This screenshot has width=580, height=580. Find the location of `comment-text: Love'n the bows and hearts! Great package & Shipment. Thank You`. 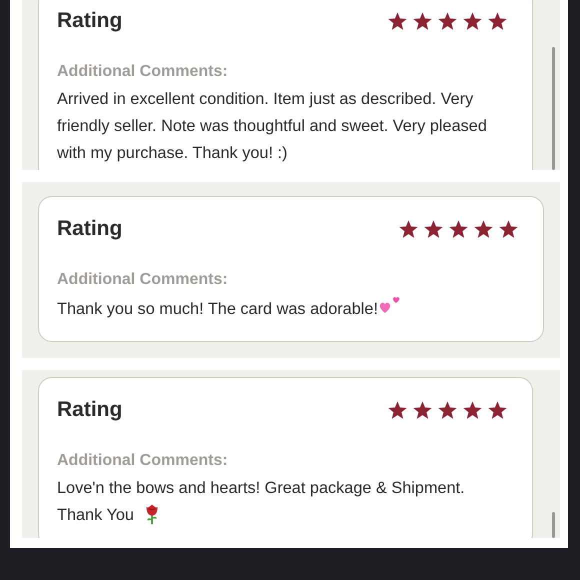

comment-text: Love'n the bows and hearts! Great package & Shipment. Thank You is located at coordinates (261, 502).